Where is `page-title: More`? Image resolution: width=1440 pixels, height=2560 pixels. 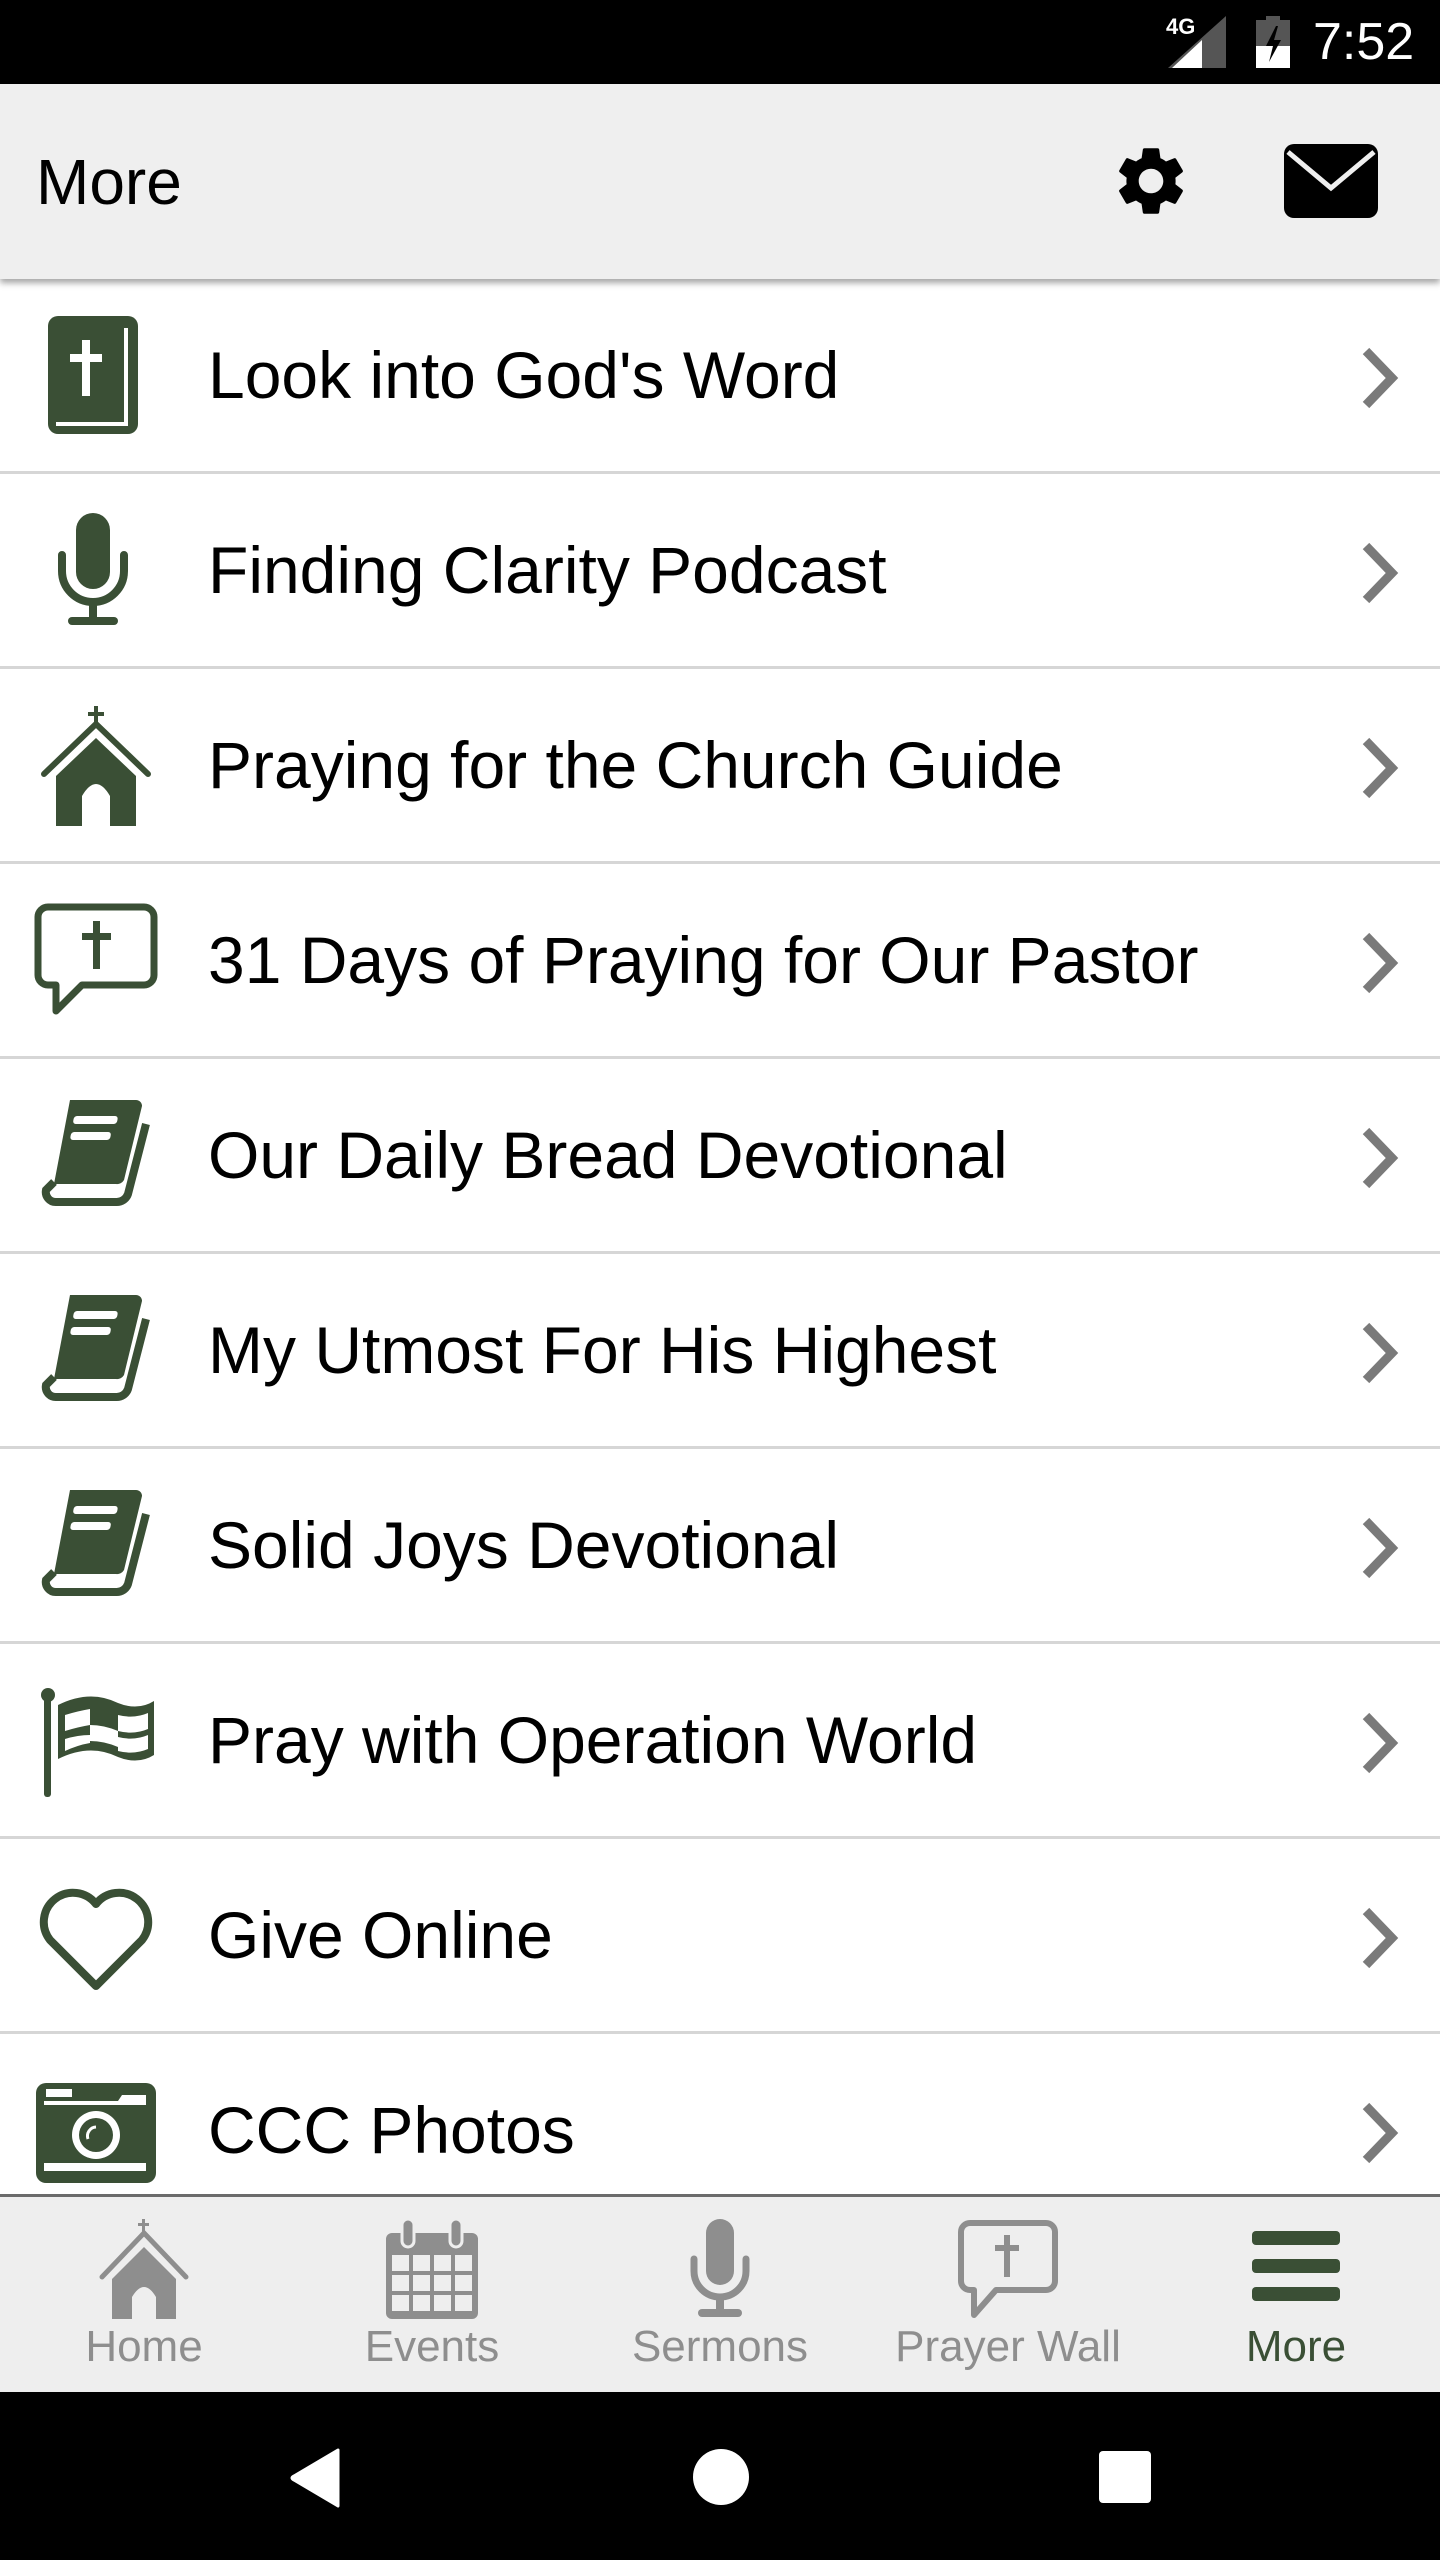
page-title: More is located at coordinates (109, 182).